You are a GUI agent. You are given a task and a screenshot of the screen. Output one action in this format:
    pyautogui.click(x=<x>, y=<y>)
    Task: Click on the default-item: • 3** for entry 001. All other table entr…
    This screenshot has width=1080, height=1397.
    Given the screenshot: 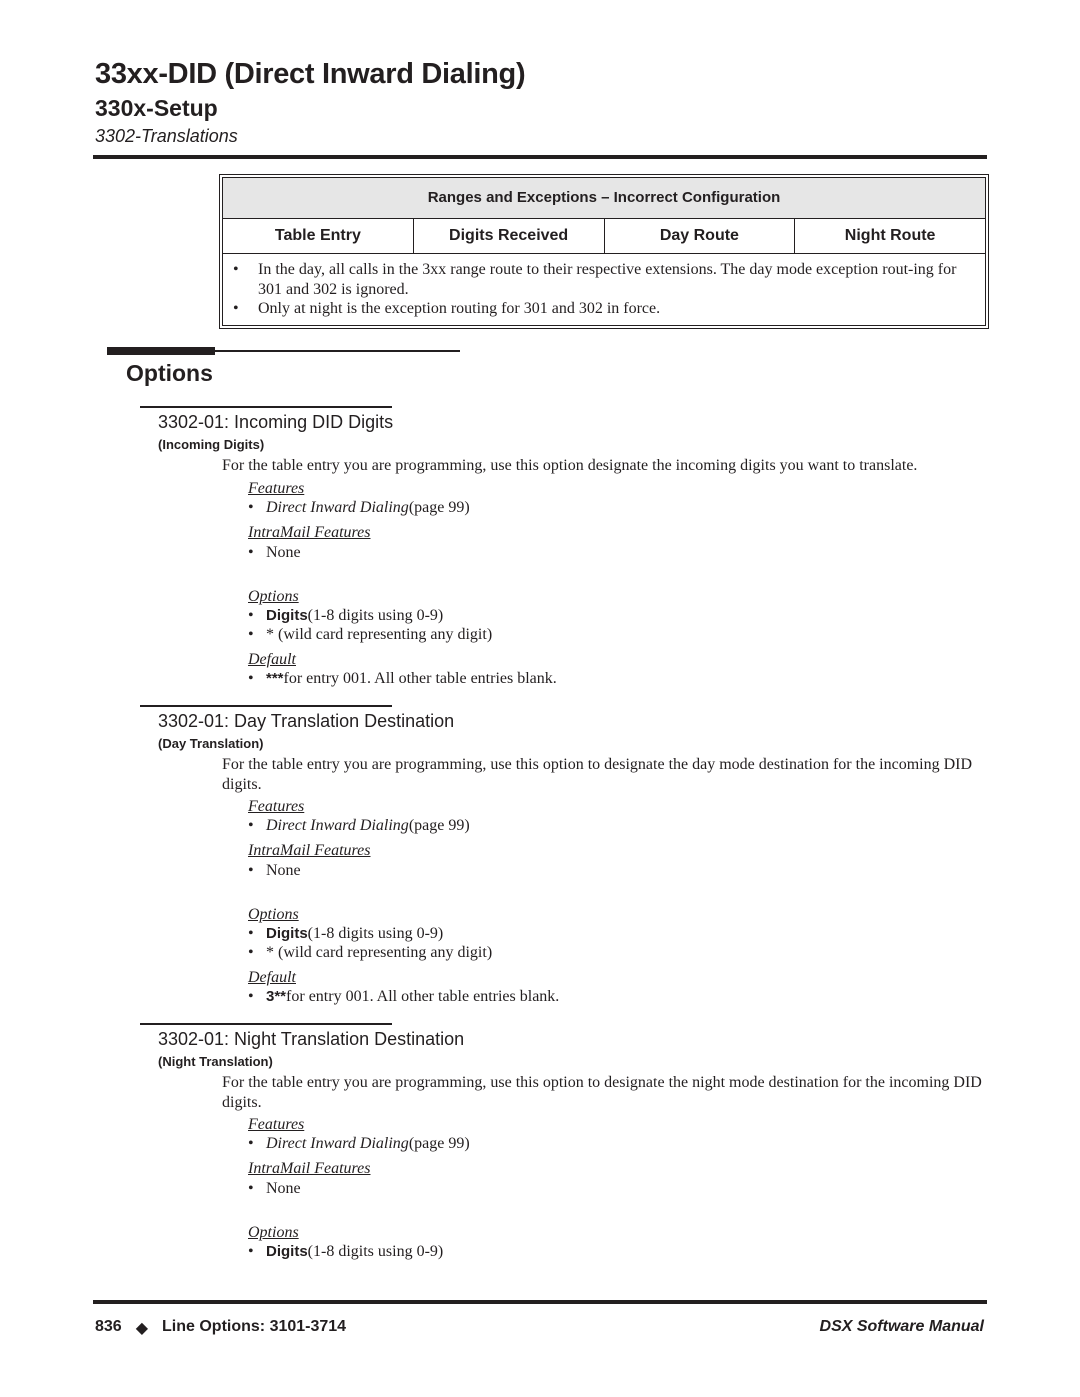 What is the action you would take?
    pyautogui.click(x=404, y=996)
    